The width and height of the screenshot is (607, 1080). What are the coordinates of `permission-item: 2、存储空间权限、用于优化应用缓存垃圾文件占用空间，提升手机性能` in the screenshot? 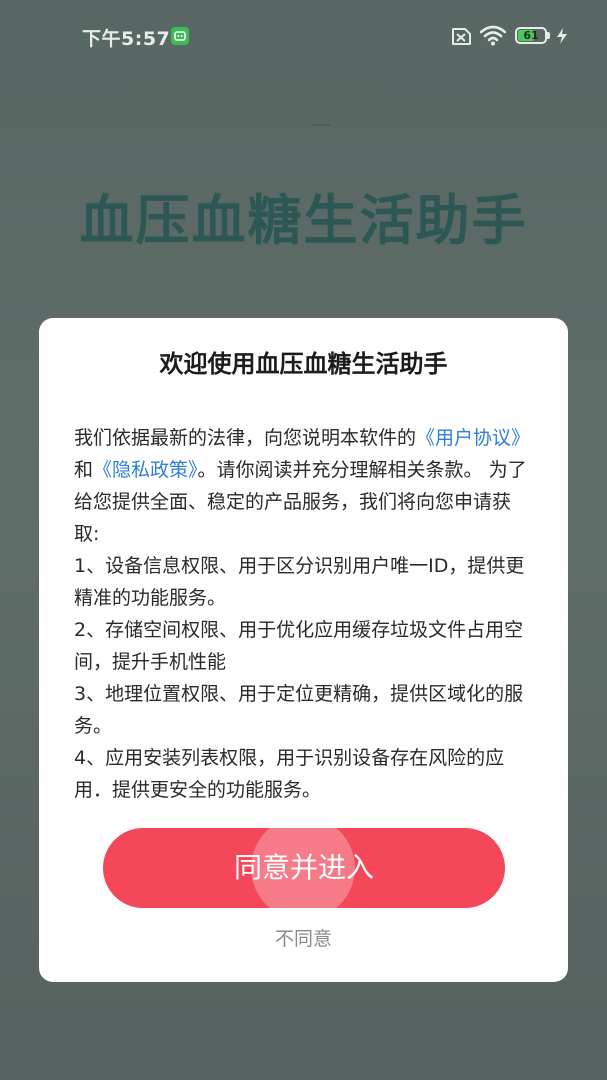 It's located at (299, 646).